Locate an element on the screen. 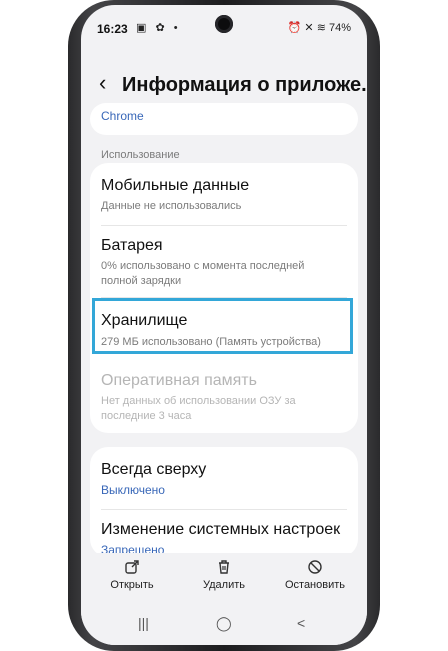  force-stop-button: Остановить is located at coordinates (315, 572).